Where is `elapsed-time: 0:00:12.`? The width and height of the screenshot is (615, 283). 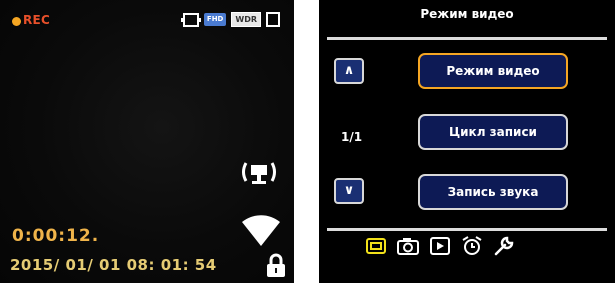
elapsed-time: 0:00:12. is located at coordinates (56, 236).